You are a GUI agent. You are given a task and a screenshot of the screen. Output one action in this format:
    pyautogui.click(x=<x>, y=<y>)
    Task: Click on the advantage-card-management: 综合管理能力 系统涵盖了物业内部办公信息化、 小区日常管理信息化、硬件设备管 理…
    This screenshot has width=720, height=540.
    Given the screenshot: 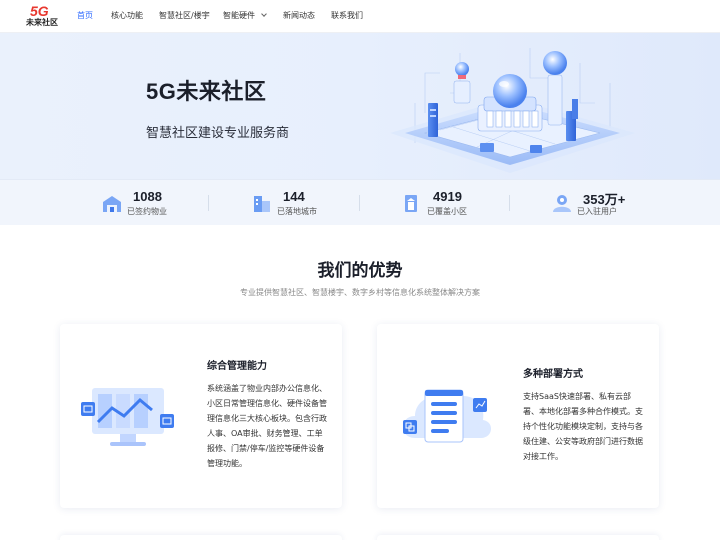 What is the action you would take?
    pyautogui.click(x=201, y=416)
    